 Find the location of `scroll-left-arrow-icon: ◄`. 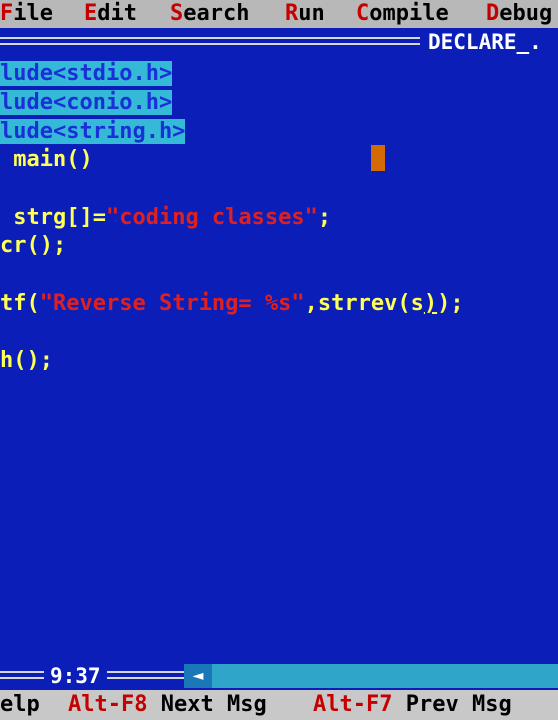

scroll-left-arrow-icon: ◄ is located at coordinates (198, 676).